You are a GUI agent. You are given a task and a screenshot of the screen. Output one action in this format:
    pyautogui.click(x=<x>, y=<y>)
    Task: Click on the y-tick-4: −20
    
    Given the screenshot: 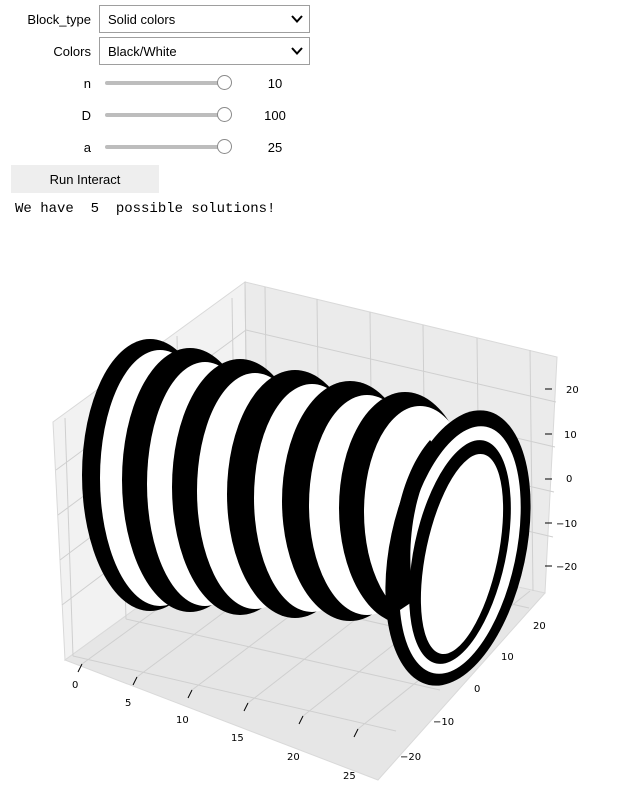 What is the action you would take?
    pyautogui.click(x=410, y=757)
    